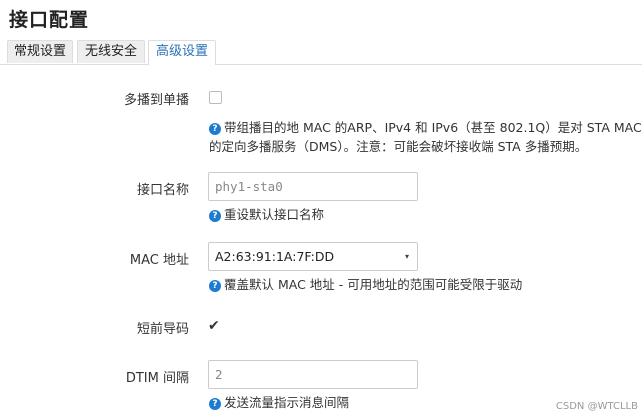 The image size is (642, 416). What do you see at coordinates (111, 51) in the screenshot?
I see `tab-wireless-security: 无线安全` at bounding box center [111, 51].